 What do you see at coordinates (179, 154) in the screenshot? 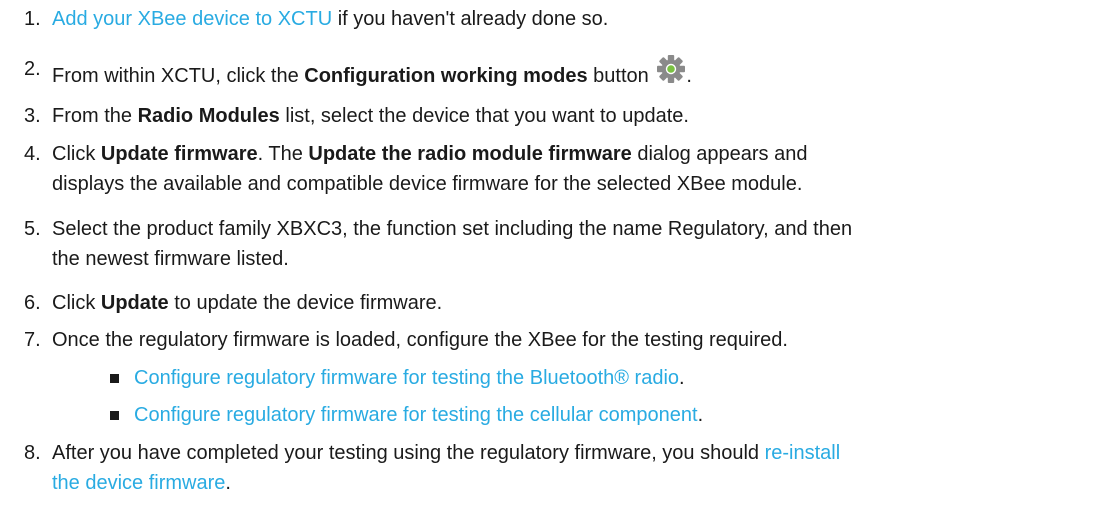
I see `update-firmware-label: Update firmware` at bounding box center [179, 154].